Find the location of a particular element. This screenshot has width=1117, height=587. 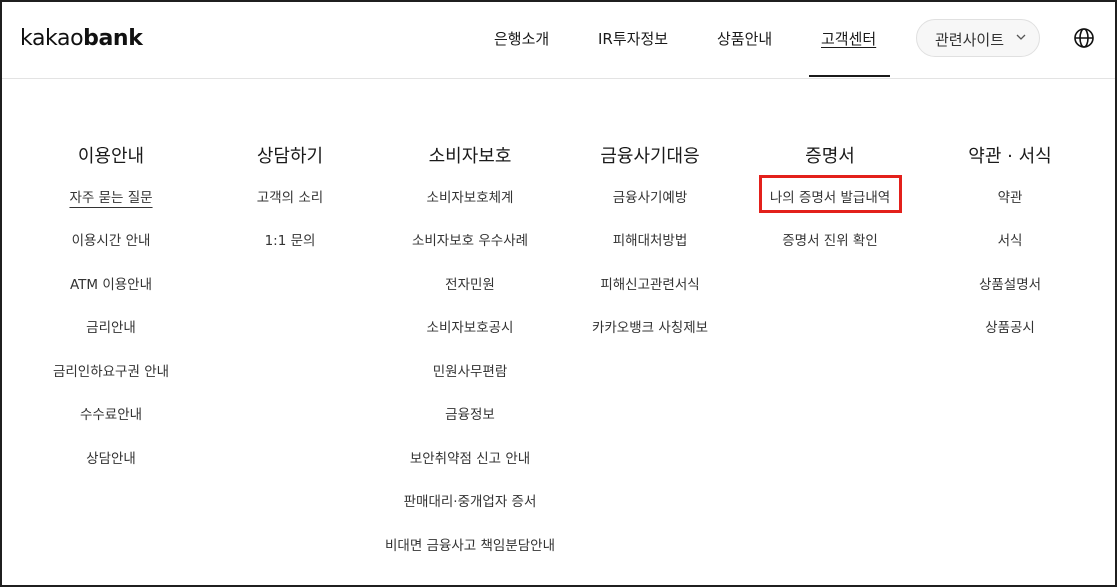

menu-item-agent-certificate: 판매대리·중개업자 증서 is located at coordinates (470, 500).